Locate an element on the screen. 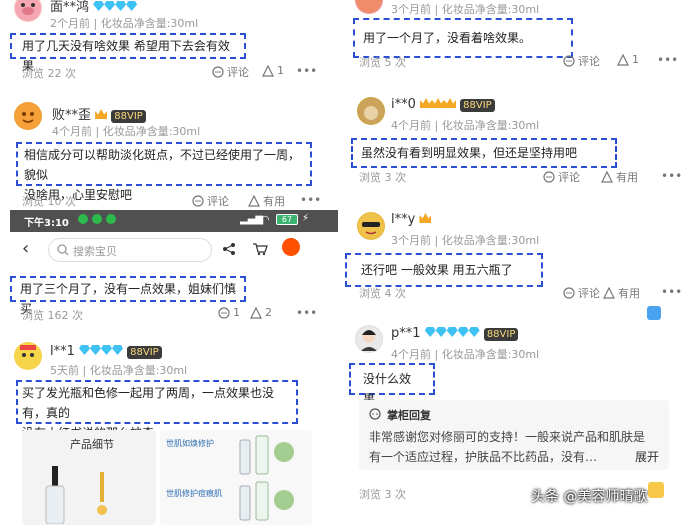 This screenshot has height=525, width=700. level-gems-icon is located at coordinates (101, 351).